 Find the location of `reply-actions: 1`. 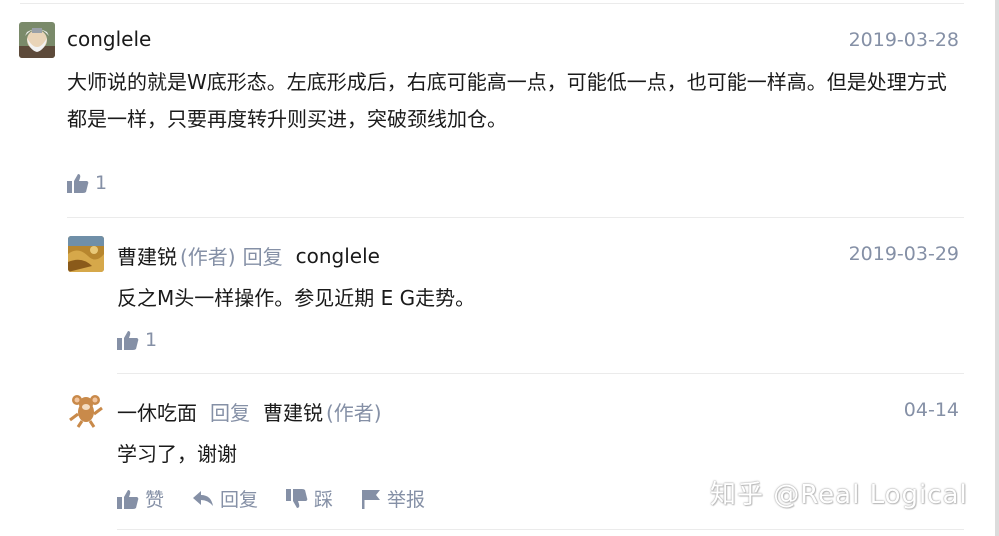

reply-actions: 1 is located at coordinates (137, 340).